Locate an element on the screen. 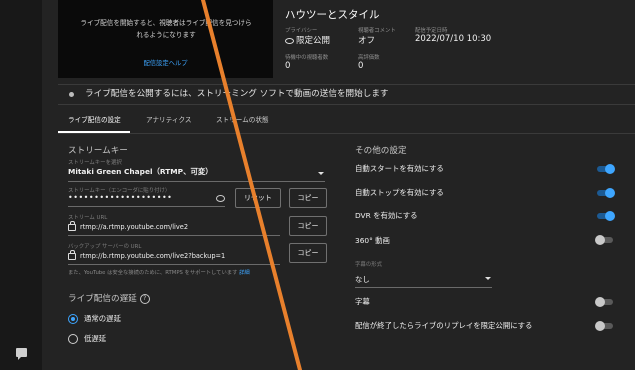  stream-key-underline is located at coordinates (146, 206).